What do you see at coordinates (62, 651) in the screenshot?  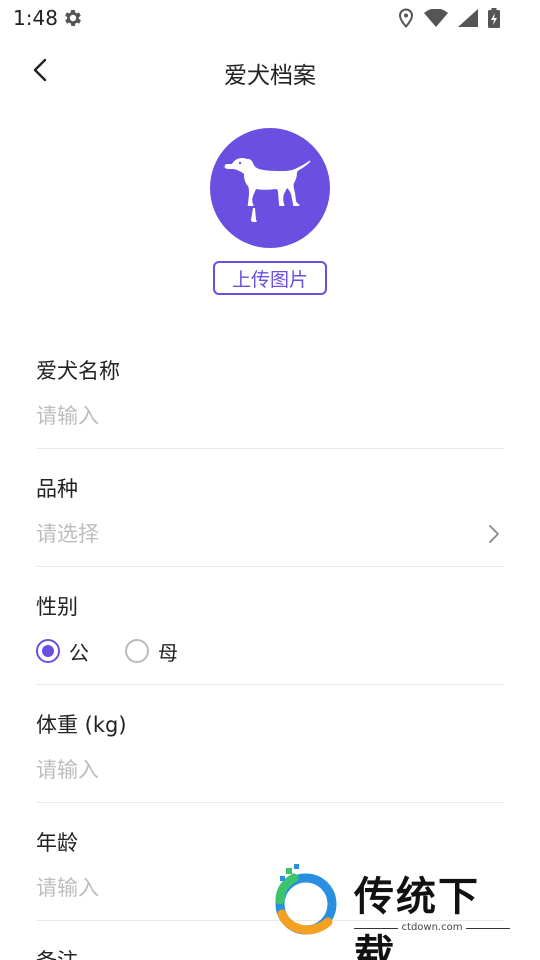 I see `gender-option-male: 公` at bounding box center [62, 651].